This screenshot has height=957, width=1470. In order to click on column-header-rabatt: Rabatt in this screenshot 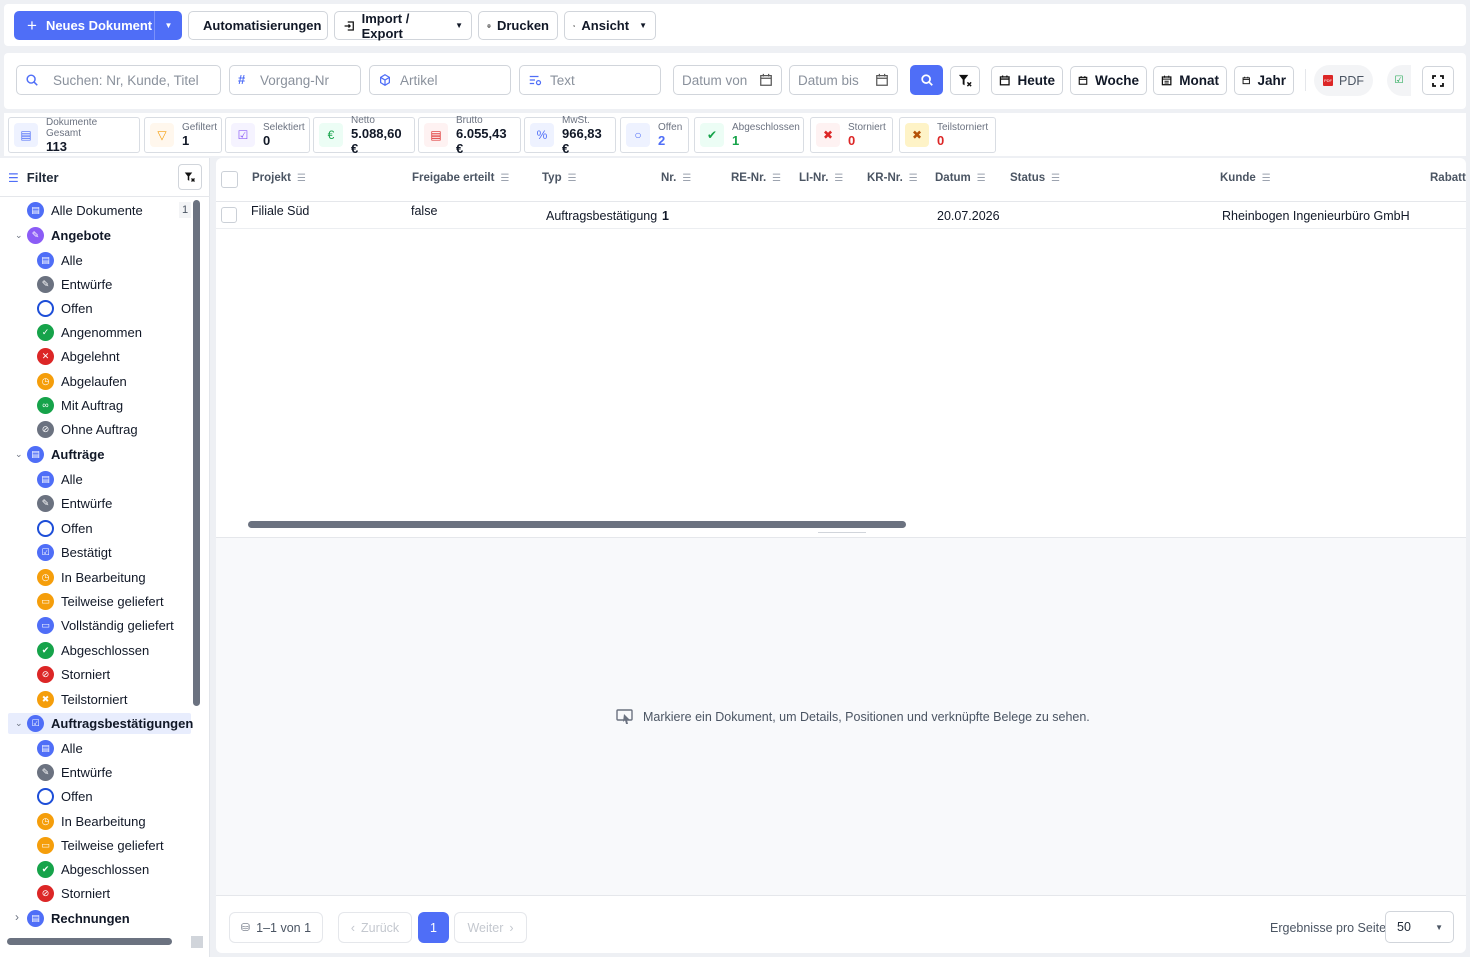, I will do `click(1448, 178)`.